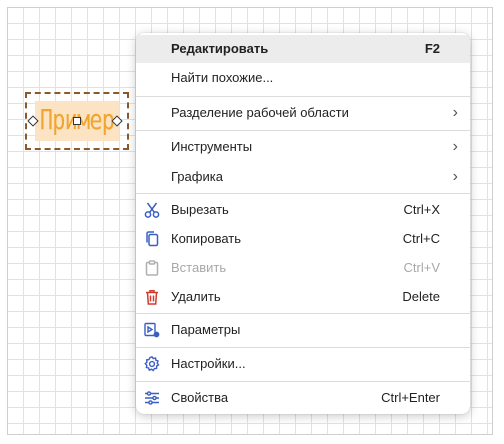 Image resolution: width=504 pixels, height=444 pixels. Describe the element at coordinates (200, 397) in the screenshot. I see `menu-item-label: Свойства` at that location.